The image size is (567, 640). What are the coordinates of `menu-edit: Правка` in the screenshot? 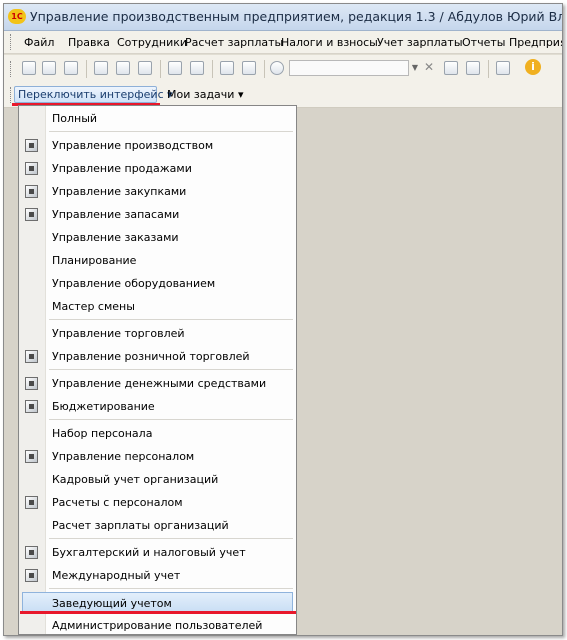 It's located at (89, 42).